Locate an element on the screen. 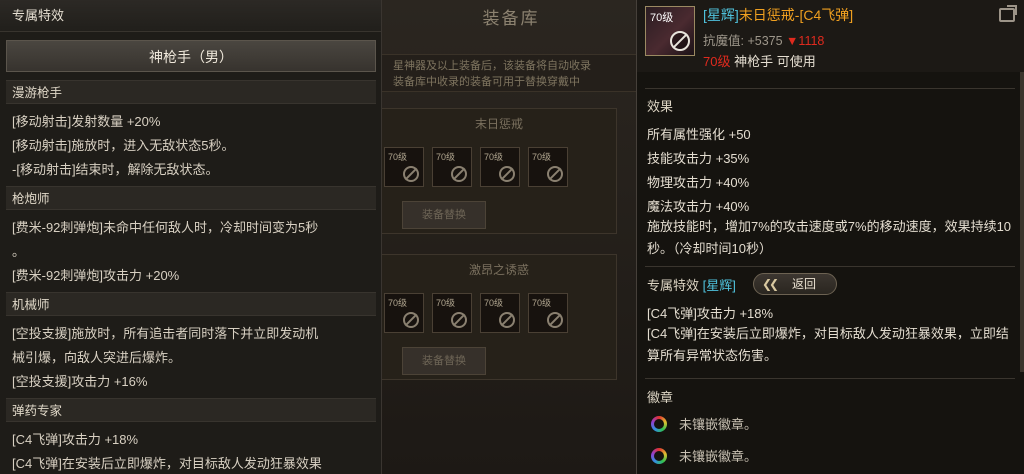 The height and width of the screenshot is (474, 1024). exclusive-effect-line: [C4飞弹]在安装后立即爆炸，对目标敌人发动狂暴效果，立即结算所有异常状态伤害。 is located at coordinates (828, 344).